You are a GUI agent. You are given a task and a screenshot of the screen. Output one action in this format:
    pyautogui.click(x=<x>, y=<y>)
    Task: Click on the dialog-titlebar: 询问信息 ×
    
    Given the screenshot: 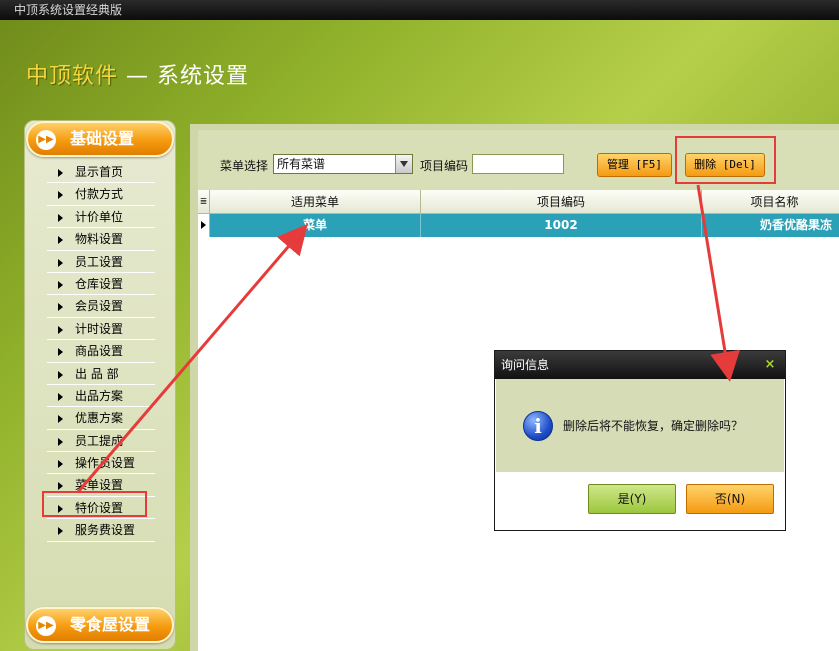 What is the action you would take?
    pyautogui.click(x=640, y=365)
    